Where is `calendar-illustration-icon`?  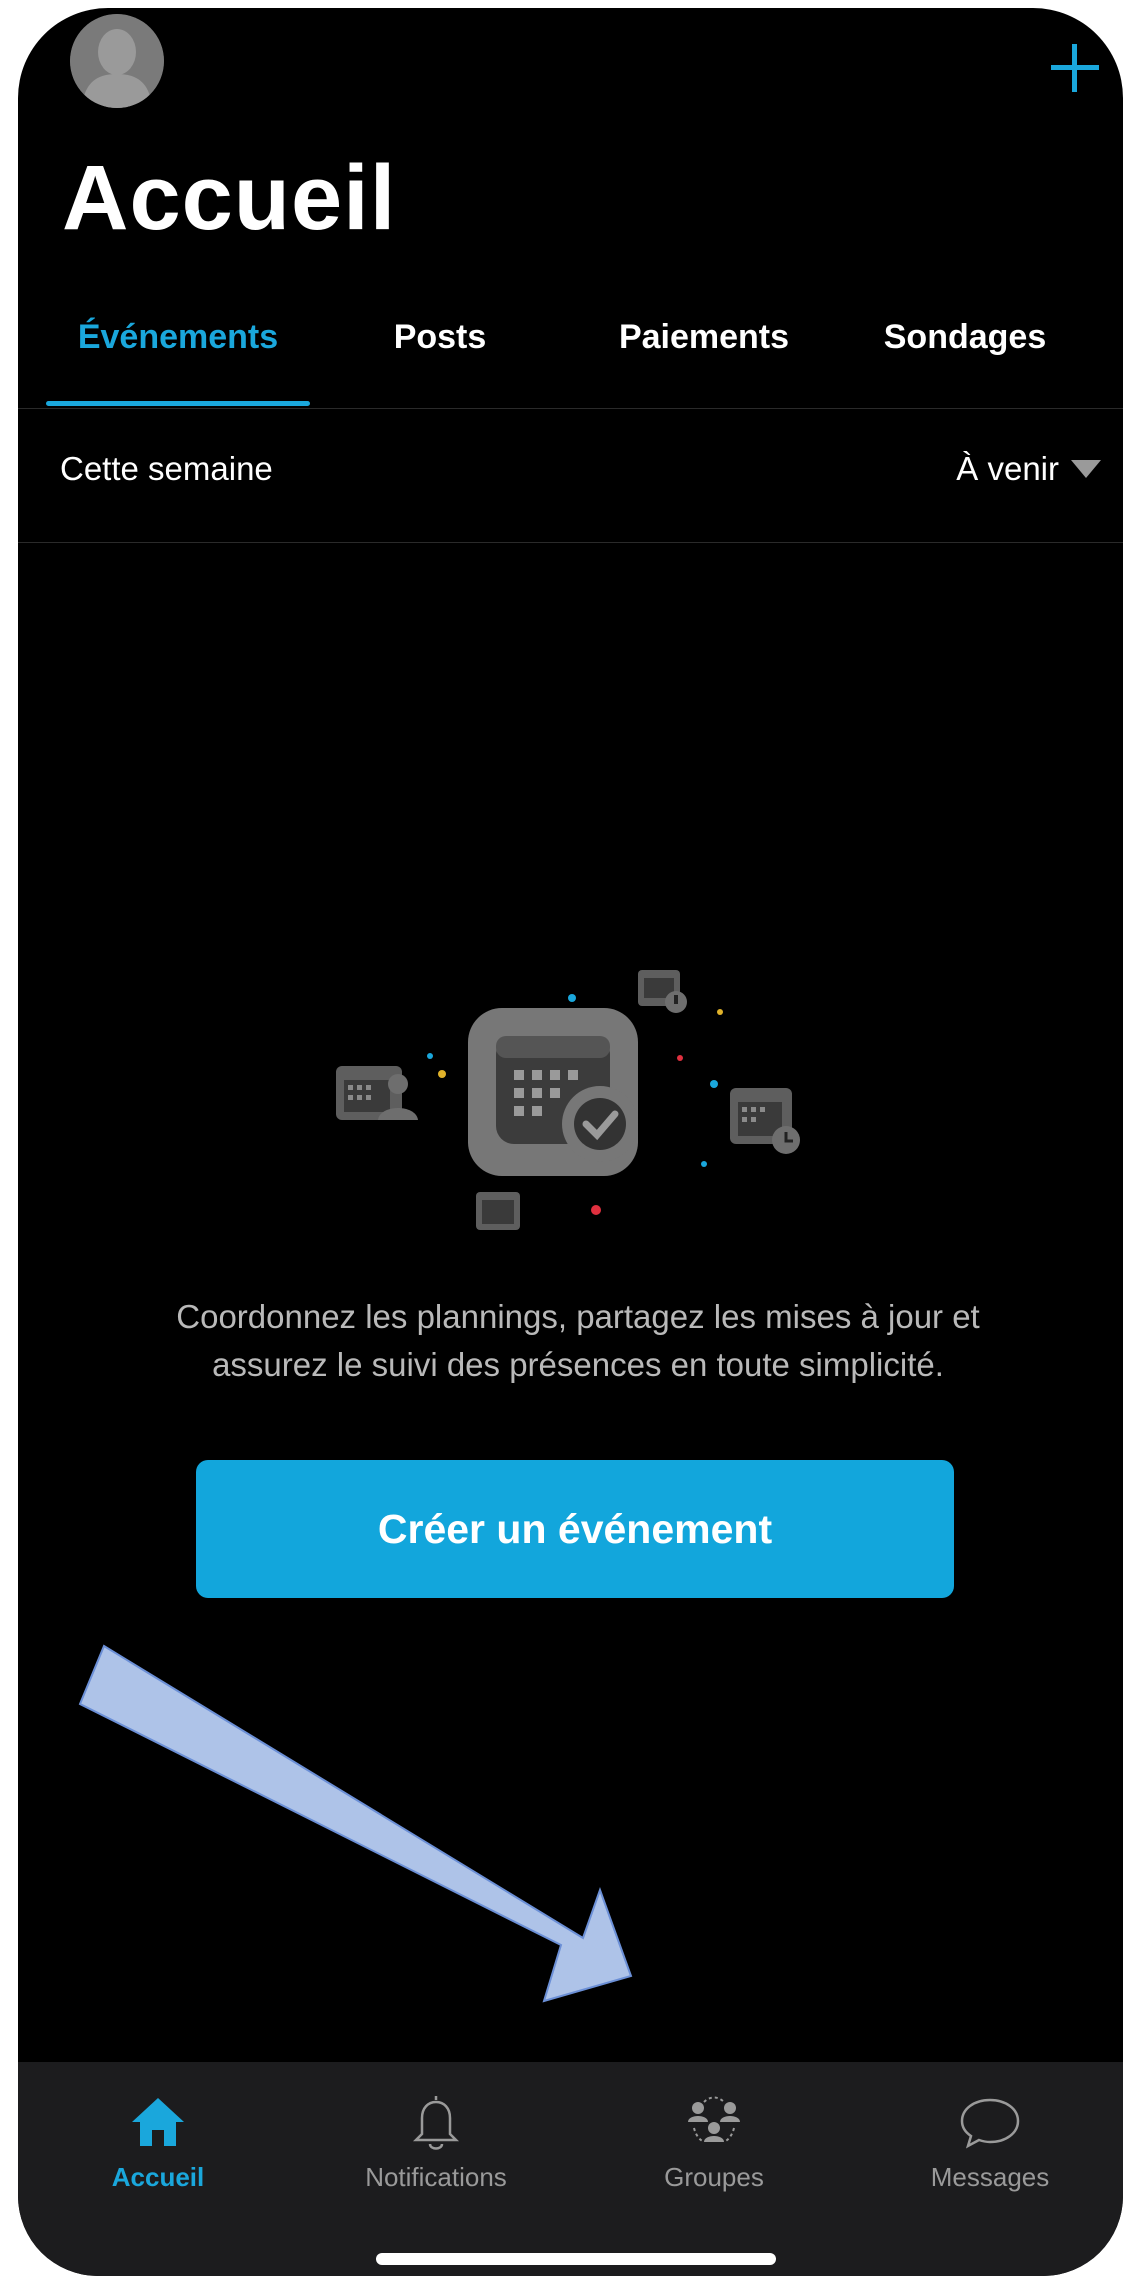
calendar-illustration-icon is located at coordinates (568, 1100).